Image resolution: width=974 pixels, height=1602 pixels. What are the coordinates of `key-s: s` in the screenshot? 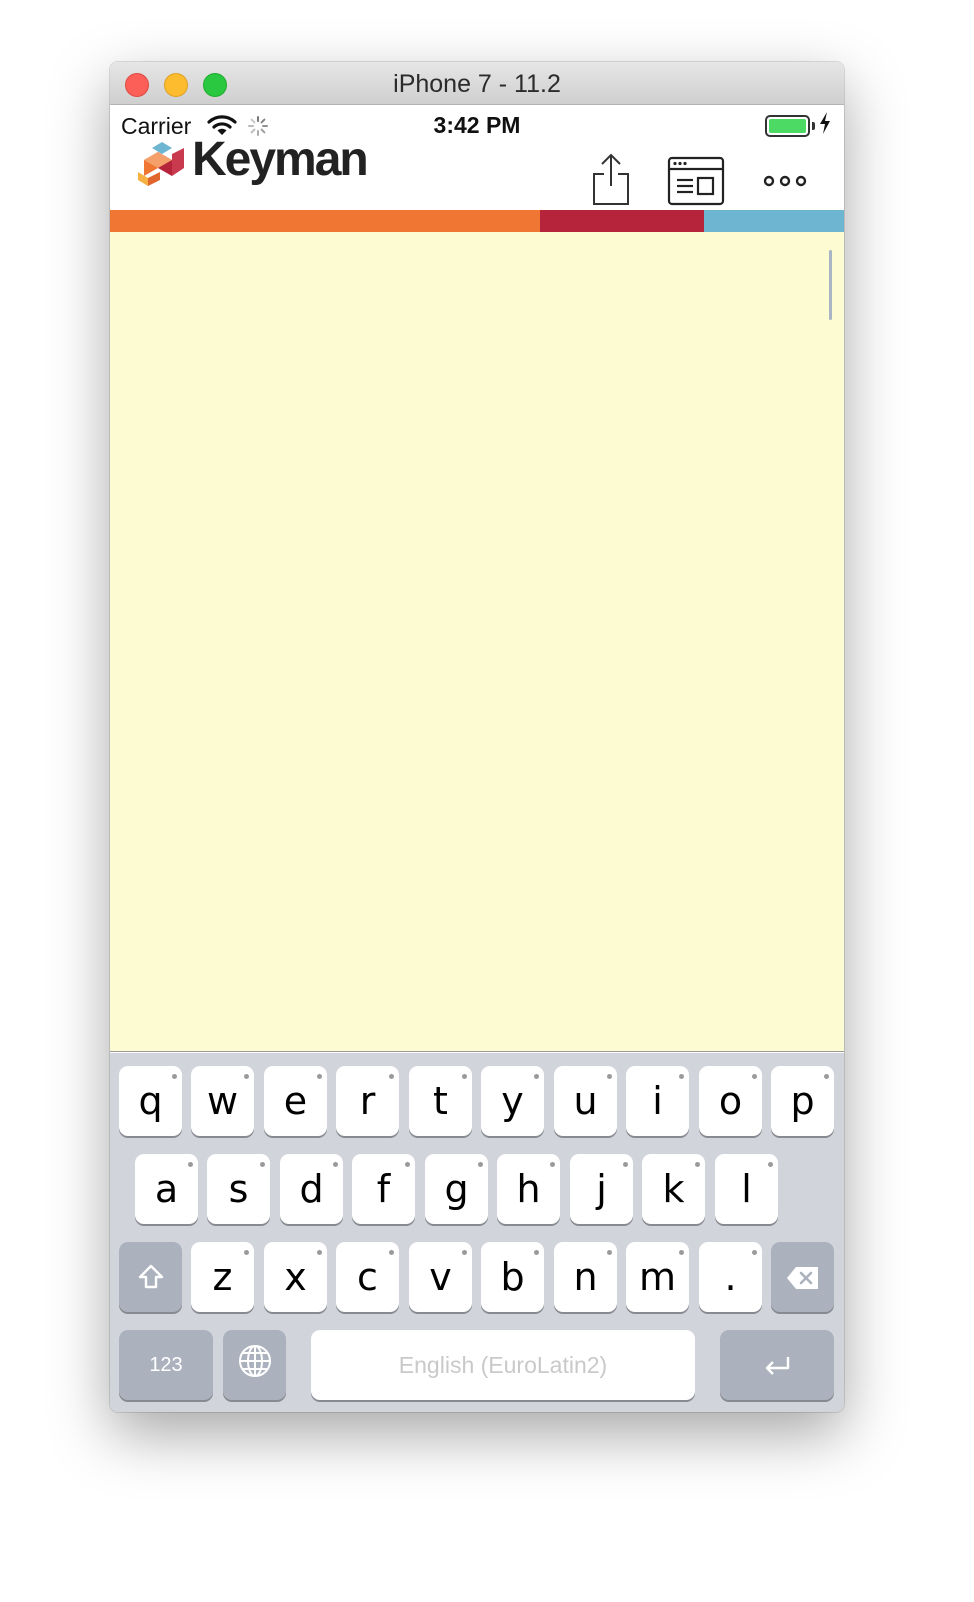 It's located at (238, 1189).